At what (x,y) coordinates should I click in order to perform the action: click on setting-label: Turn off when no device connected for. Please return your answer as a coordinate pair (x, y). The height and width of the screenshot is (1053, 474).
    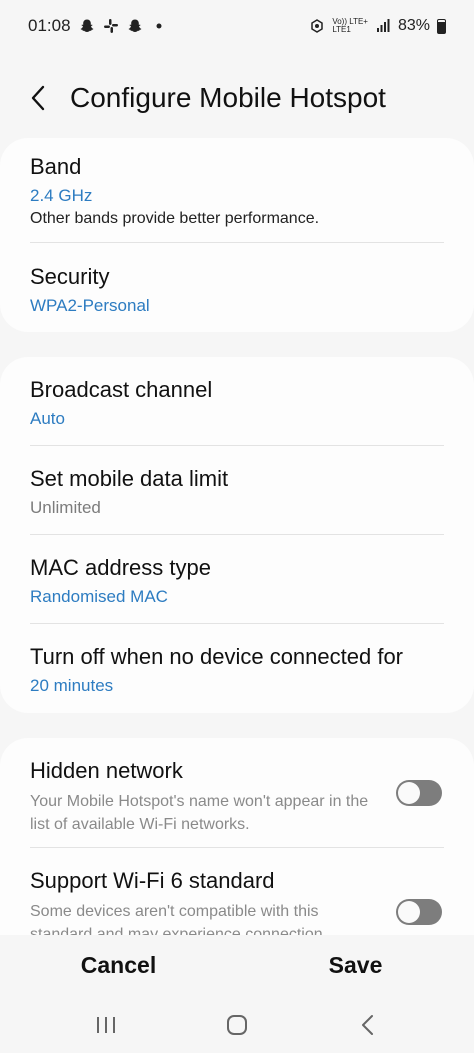
    Looking at the image, I should click on (217, 656).